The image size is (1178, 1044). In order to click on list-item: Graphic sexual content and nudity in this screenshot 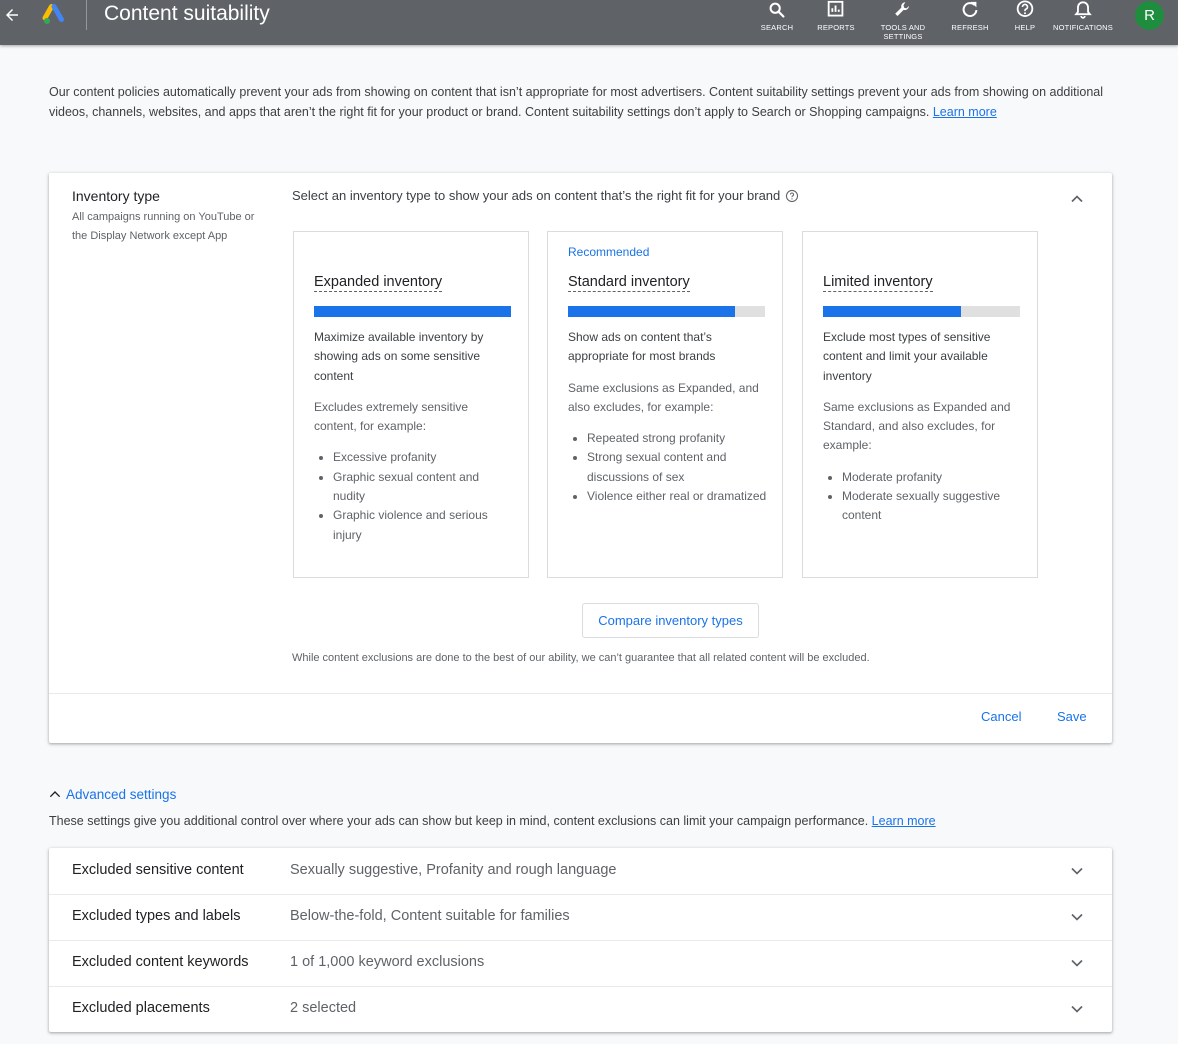, I will do `click(423, 487)`.